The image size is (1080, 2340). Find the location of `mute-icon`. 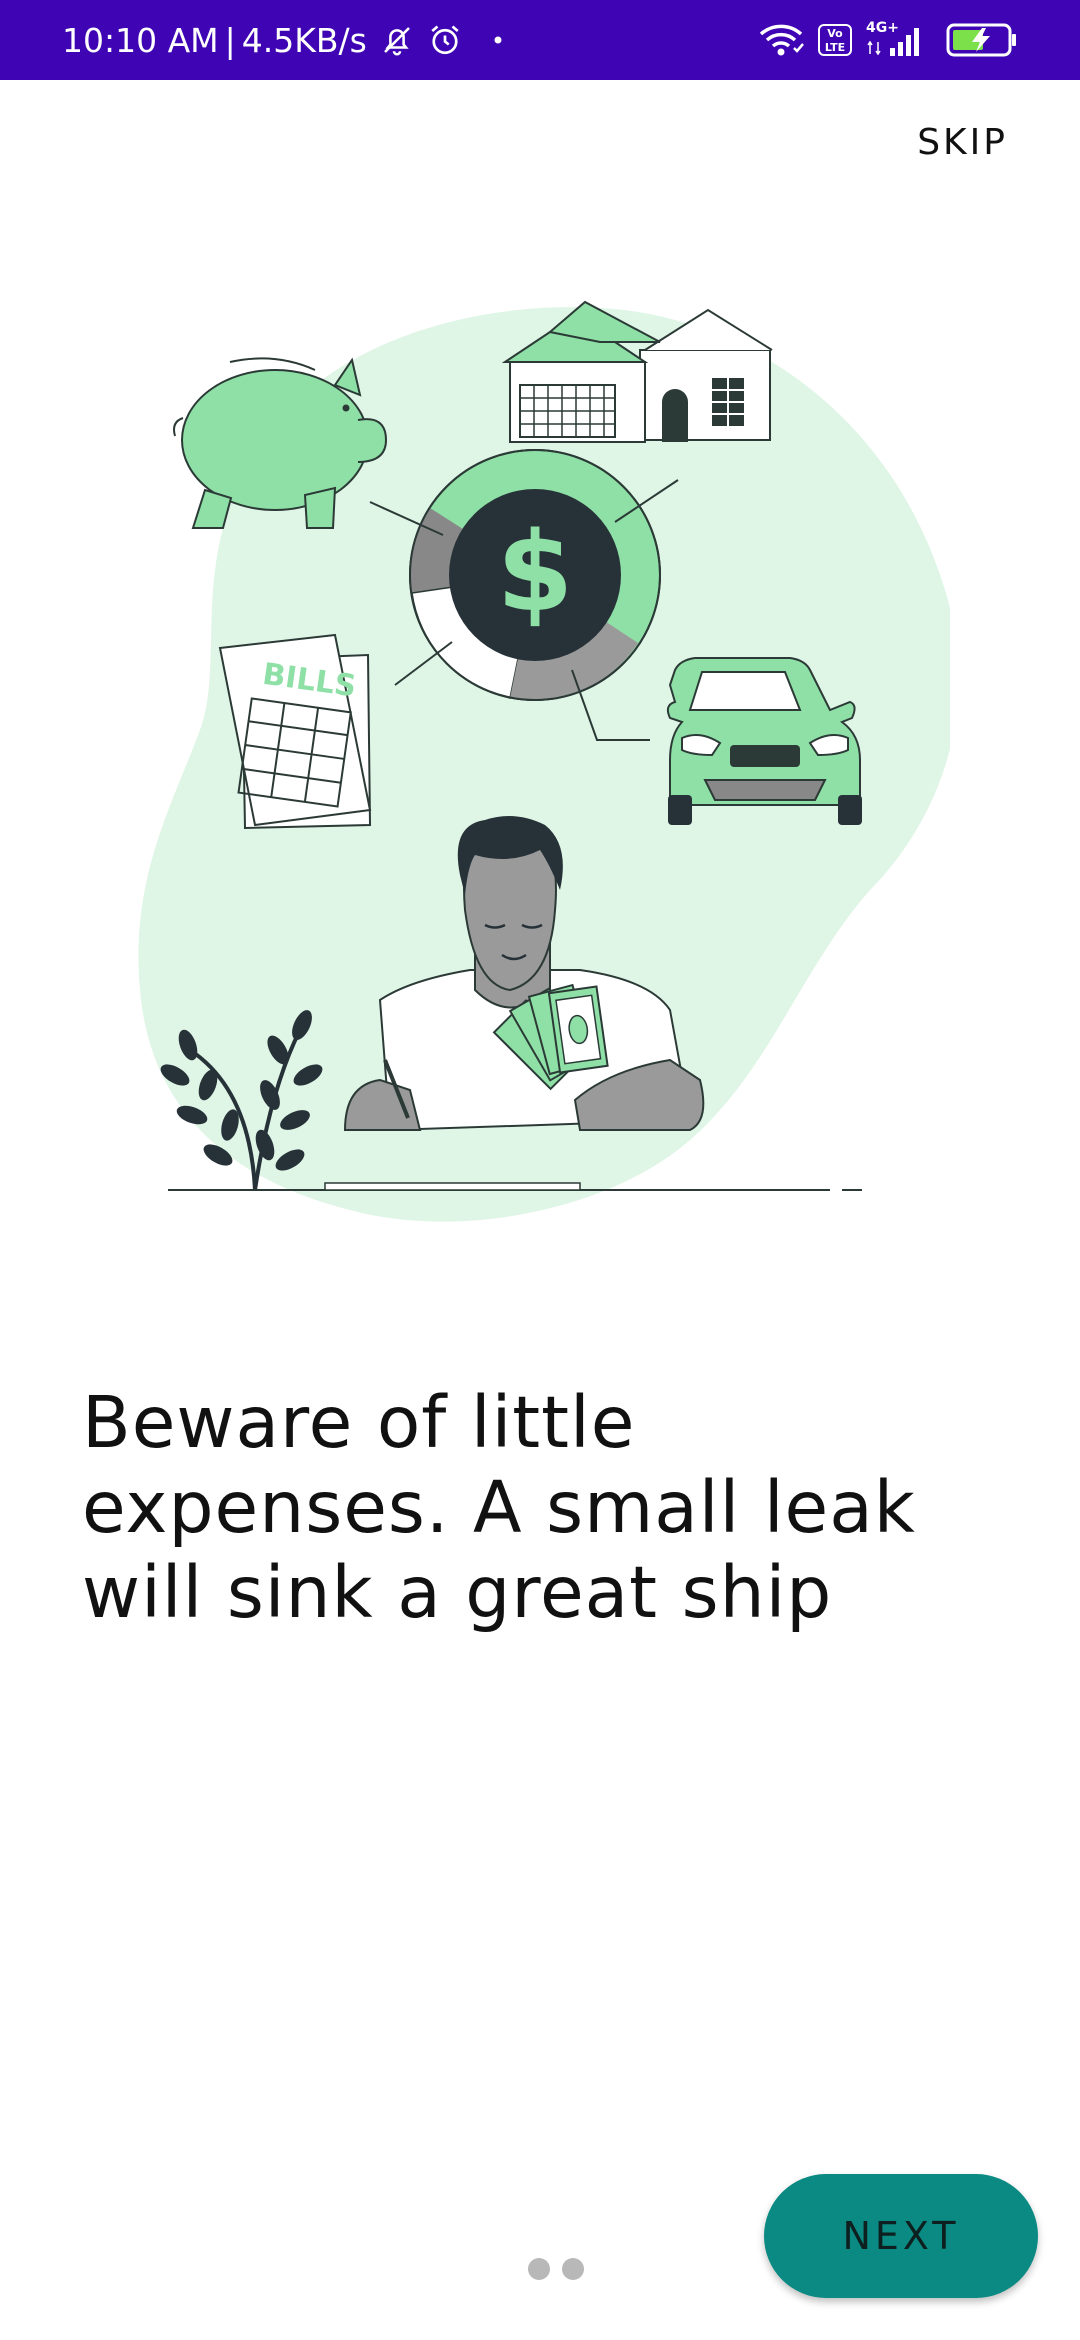

mute-icon is located at coordinates (396, 41).